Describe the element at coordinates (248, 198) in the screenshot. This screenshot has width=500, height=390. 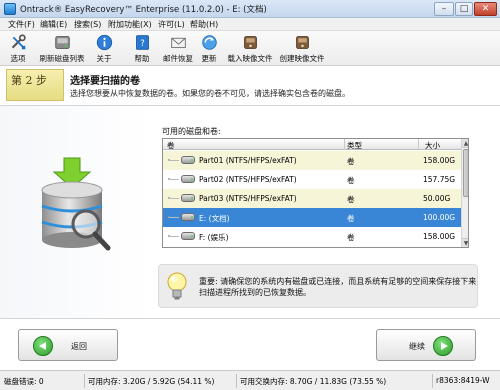
I see `volume-name: Part03 (NTFS/HFPS/exFAT)` at that location.